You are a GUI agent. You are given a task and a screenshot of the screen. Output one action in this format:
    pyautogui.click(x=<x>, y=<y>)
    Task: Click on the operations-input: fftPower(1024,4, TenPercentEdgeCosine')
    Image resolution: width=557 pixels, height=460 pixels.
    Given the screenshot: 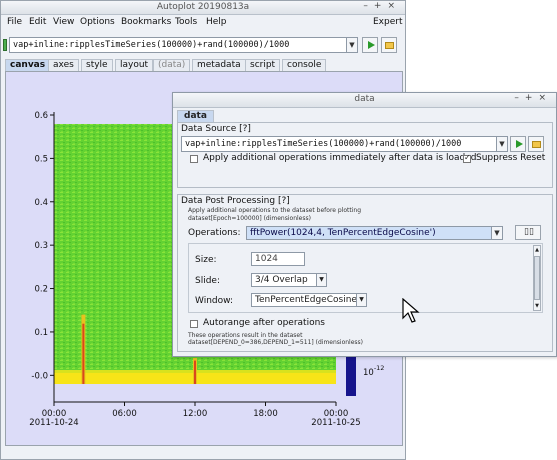 What is the action you would take?
    pyautogui.click(x=369, y=233)
    